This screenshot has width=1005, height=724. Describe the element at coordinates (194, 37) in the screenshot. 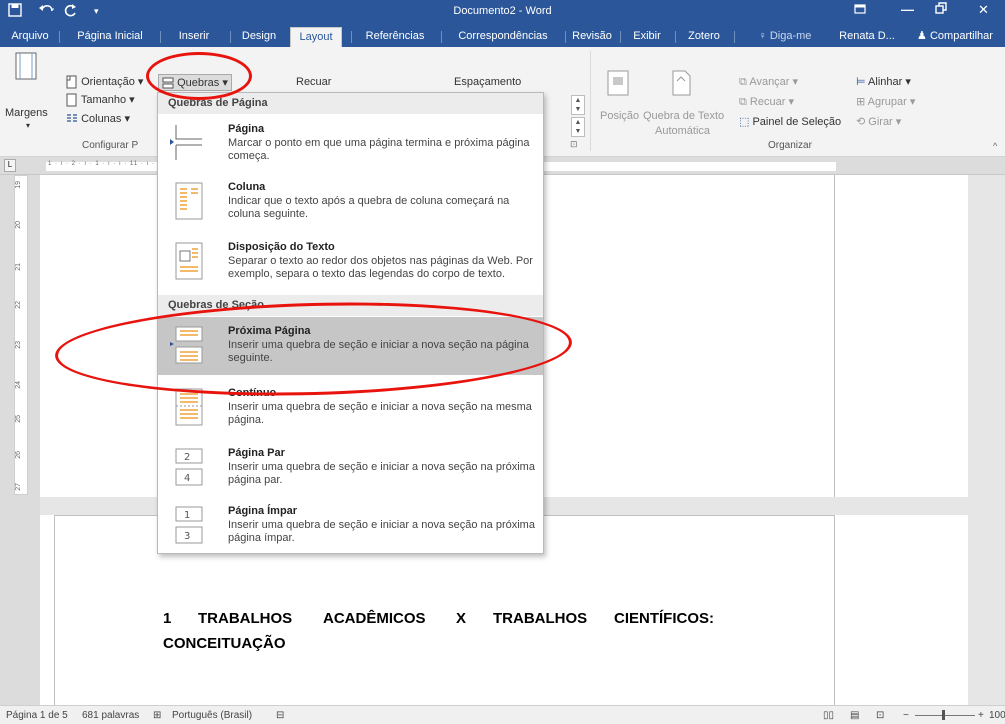

I see `tab-inserir: Inserir` at that location.